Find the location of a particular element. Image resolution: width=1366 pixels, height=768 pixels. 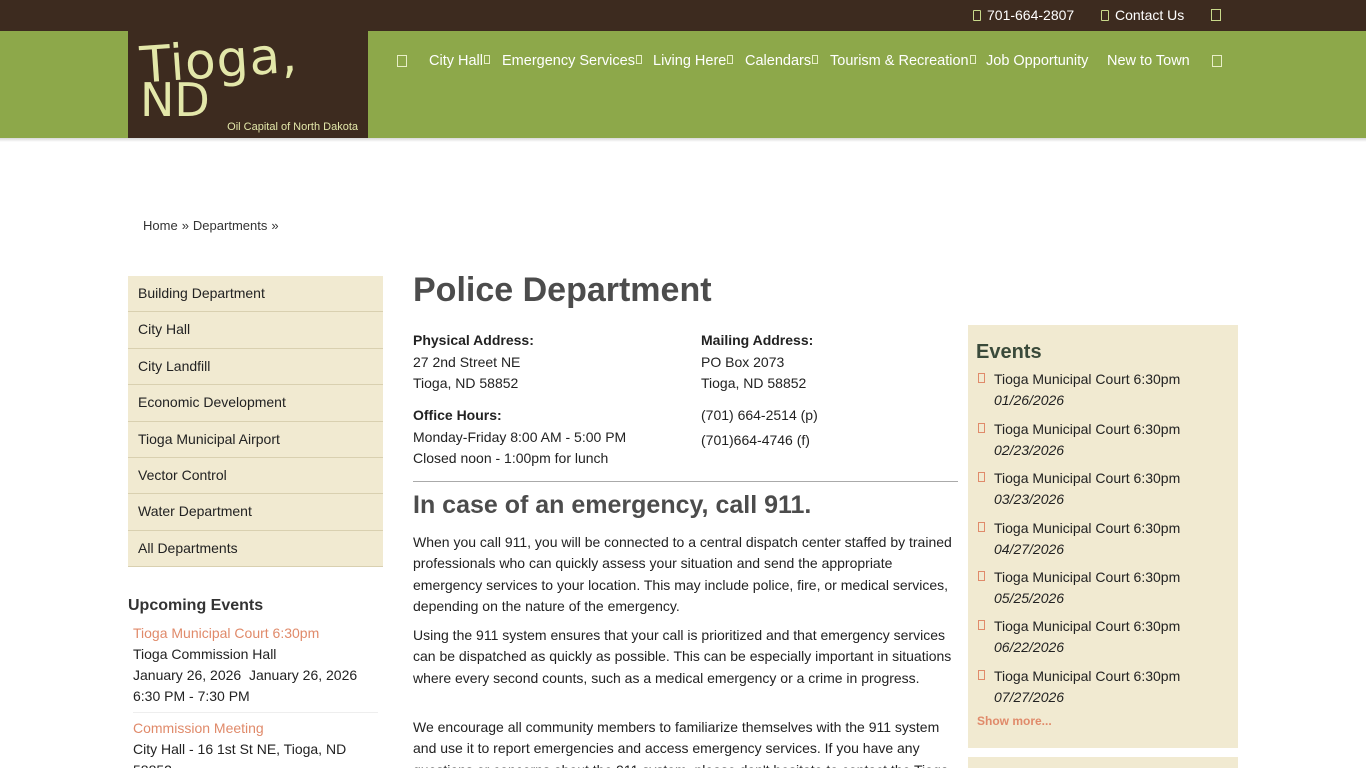

contact-us-link: Contact Us is located at coordinates (1142, 15).